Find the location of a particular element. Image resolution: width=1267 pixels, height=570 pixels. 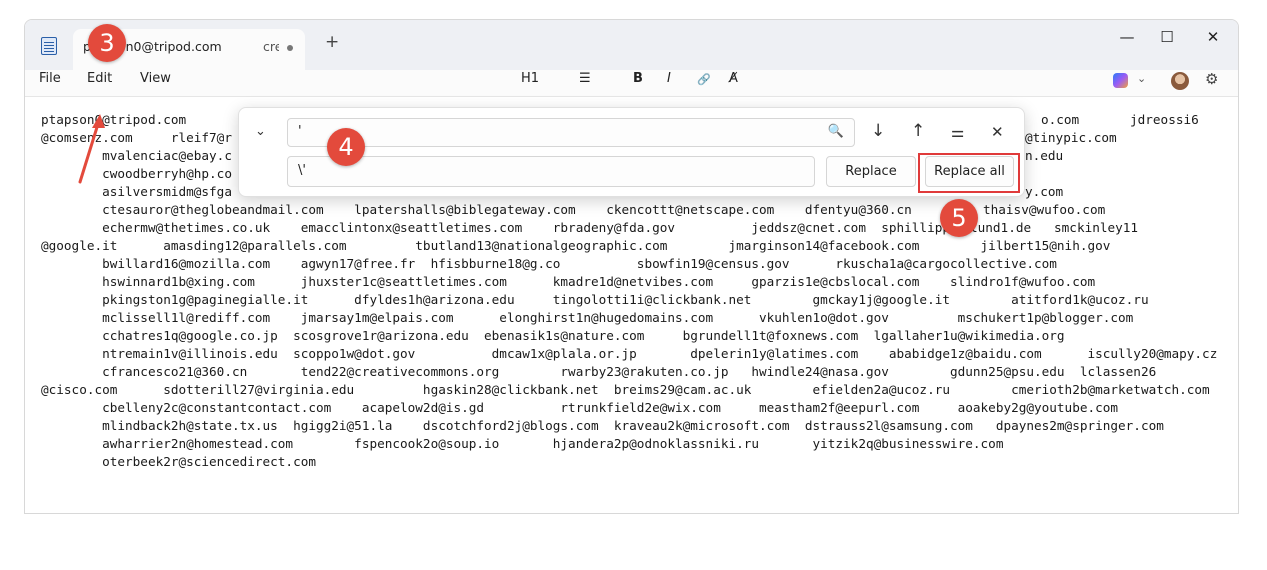

text-fragment-r3-right: n.edu is located at coordinates (1044, 155).